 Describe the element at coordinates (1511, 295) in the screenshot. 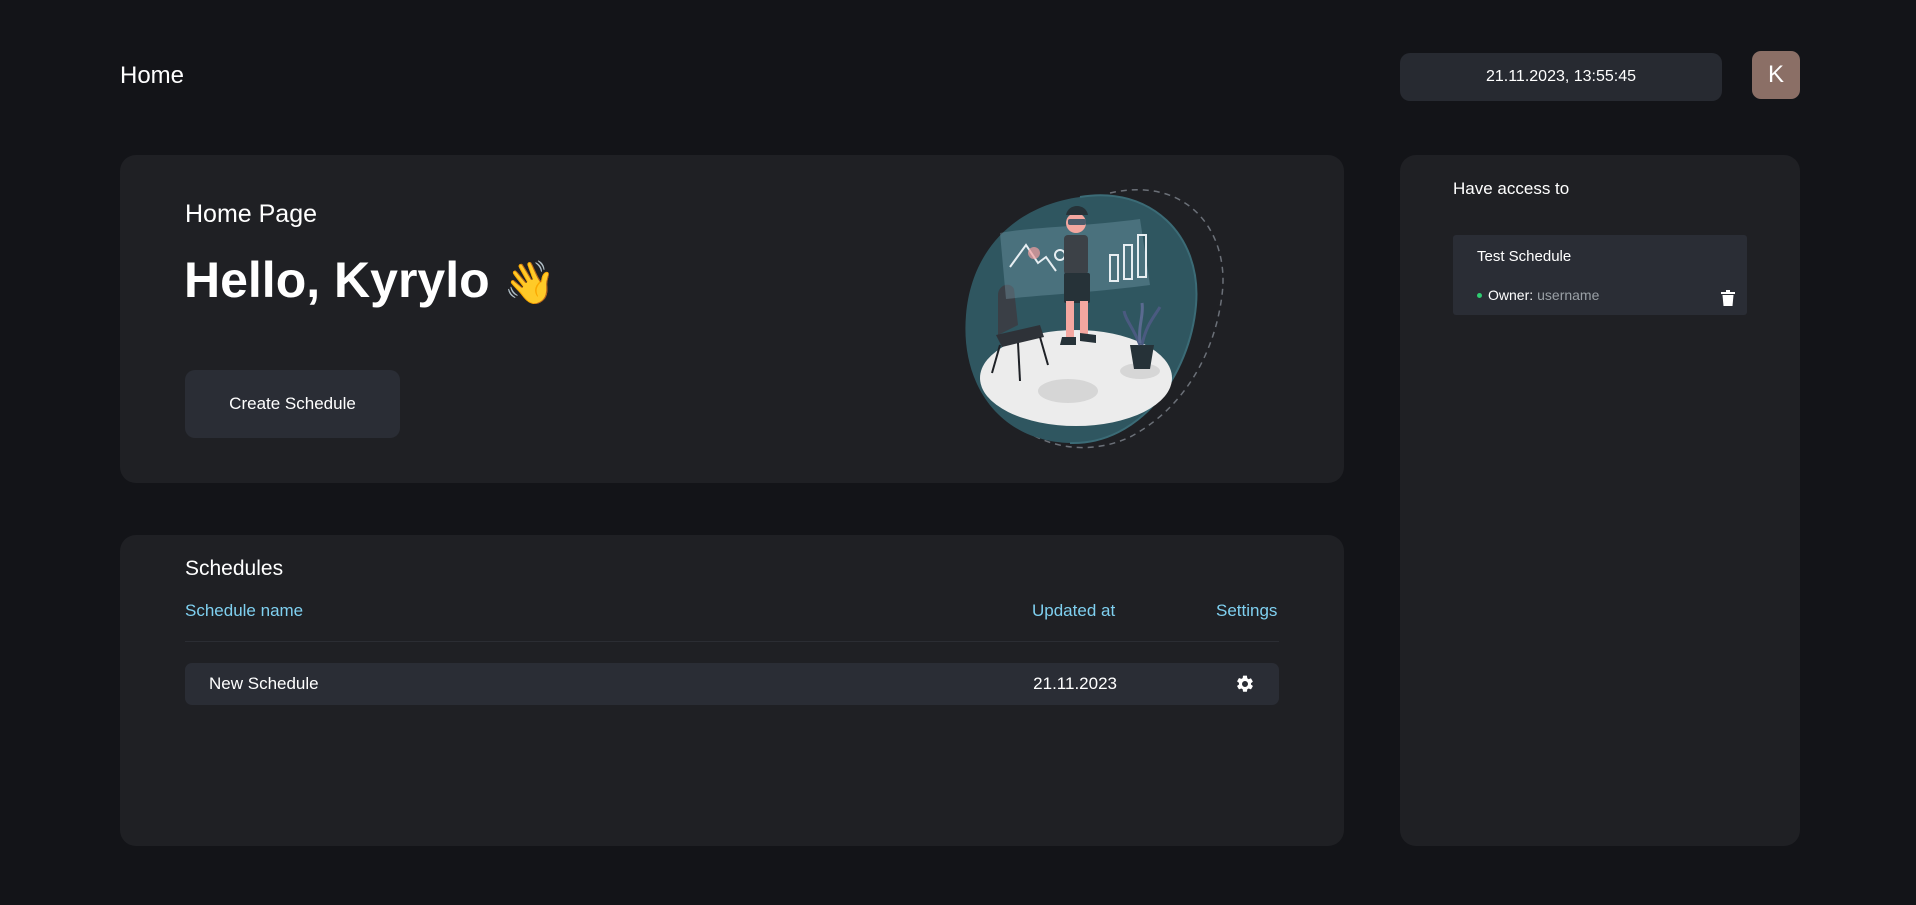

I see `owner-label: Owner:` at that location.